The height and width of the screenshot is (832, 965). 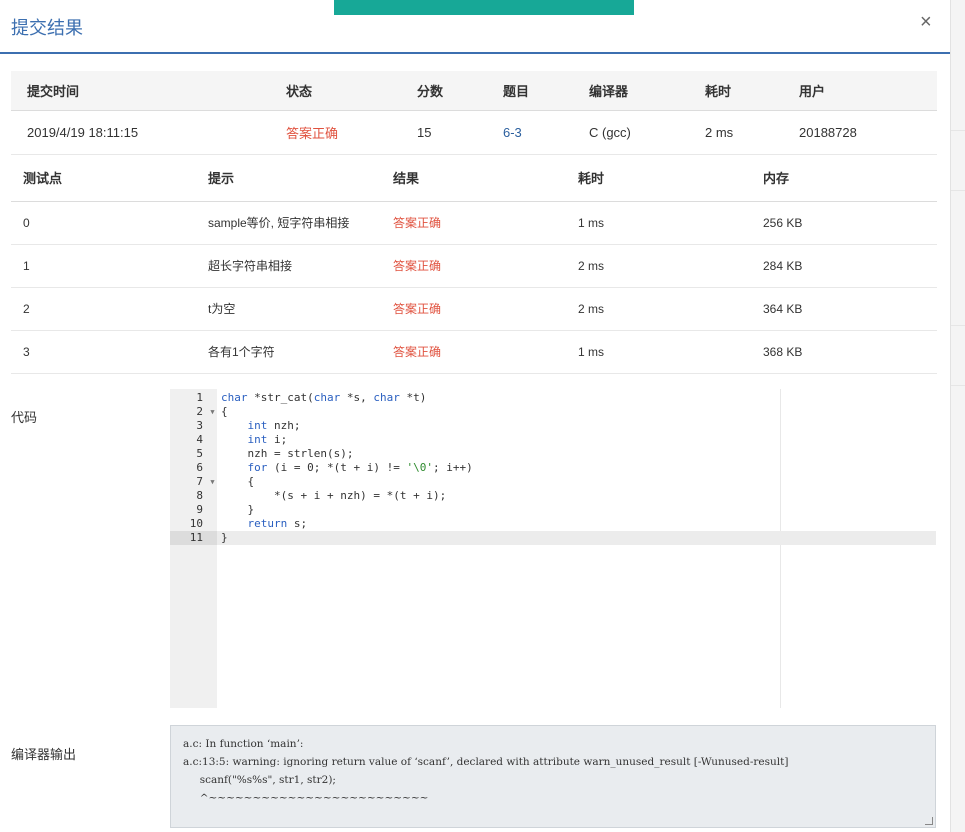 I want to click on status-badge: 答案正确, so click(x=336, y=132).